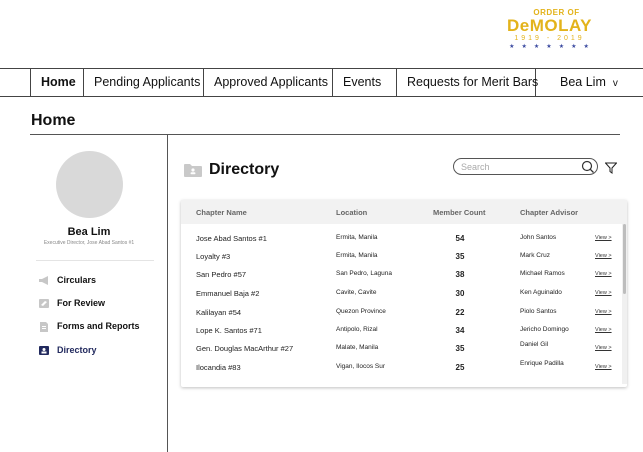 The image size is (643, 452). What do you see at coordinates (516, 166) in the screenshot?
I see `search-input` at bounding box center [516, 166].